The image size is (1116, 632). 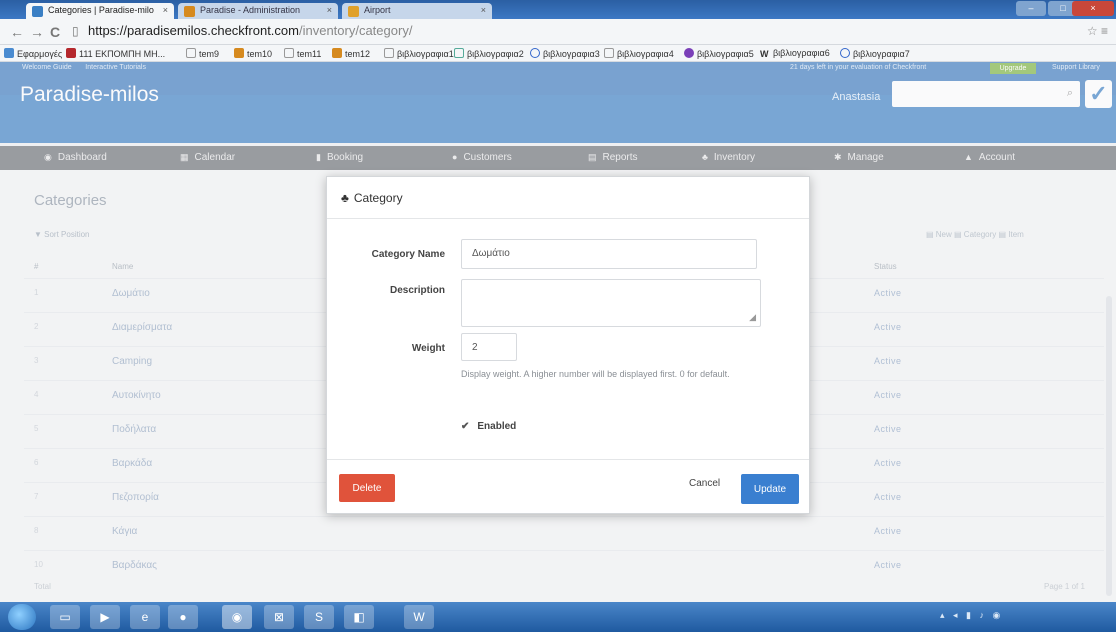 I want to click on bookmark-label: βιβλιογραφια5, so click(x=725, y=54).